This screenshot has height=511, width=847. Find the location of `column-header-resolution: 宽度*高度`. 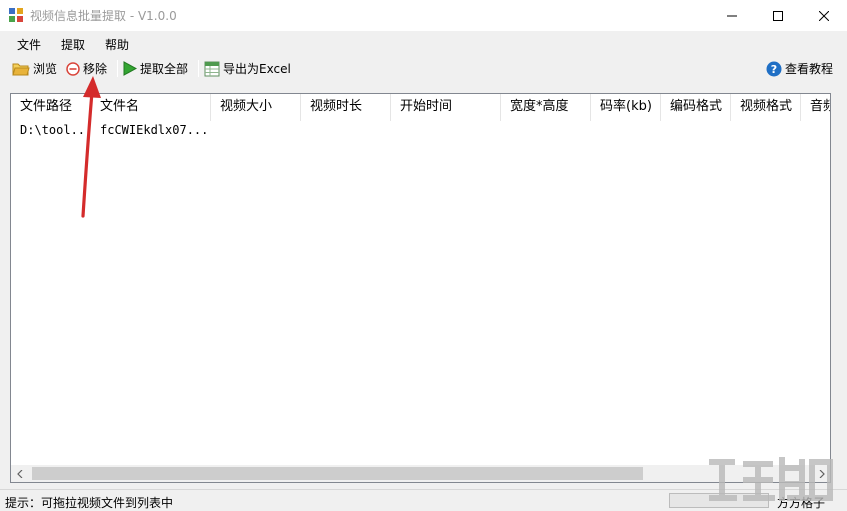

column-header-resolution: 宽度*高度 is located at coordinates (546, 107).